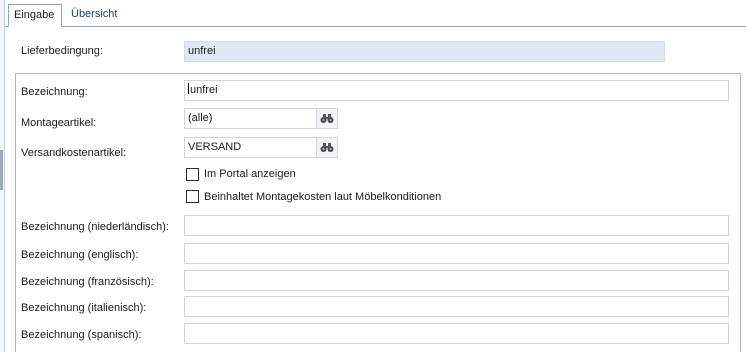  Describe the element at coordinates (80, 255) in the screenshot. I see `bezeichnung-en-label: Bezeichnung (englisch):` at that location.